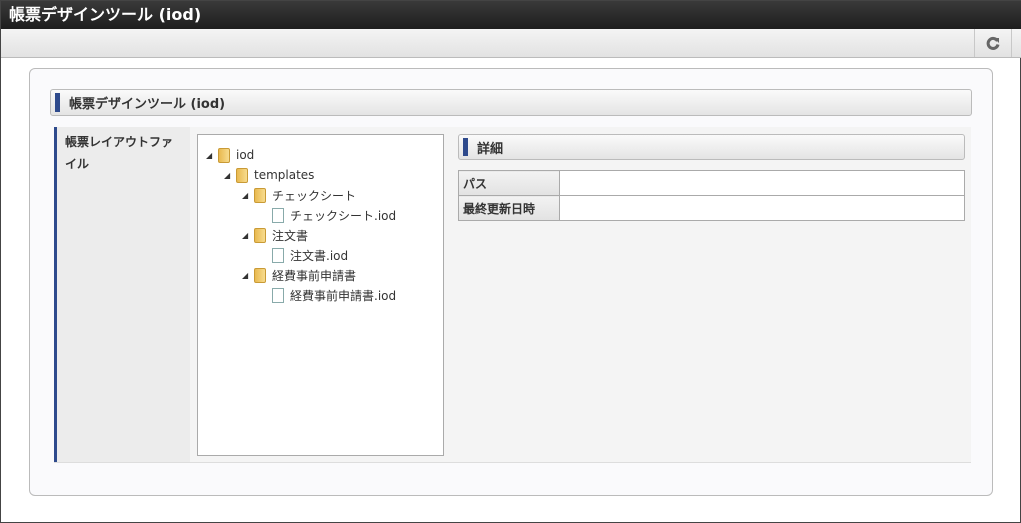 The image size is (1021, 523). Describe the element at coordinates (320, 155) in the screenshot. I see `tree-node: ◢ iod` at that location.